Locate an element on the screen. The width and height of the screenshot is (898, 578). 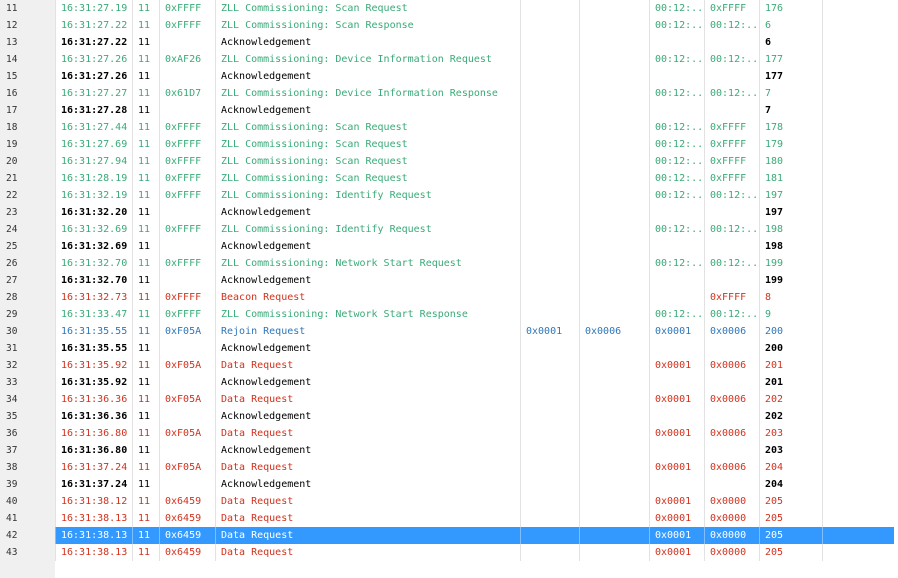
table-row: 23 16:31:32.20 11 Acknowledgement 197 is located at coordinates (449, 212).